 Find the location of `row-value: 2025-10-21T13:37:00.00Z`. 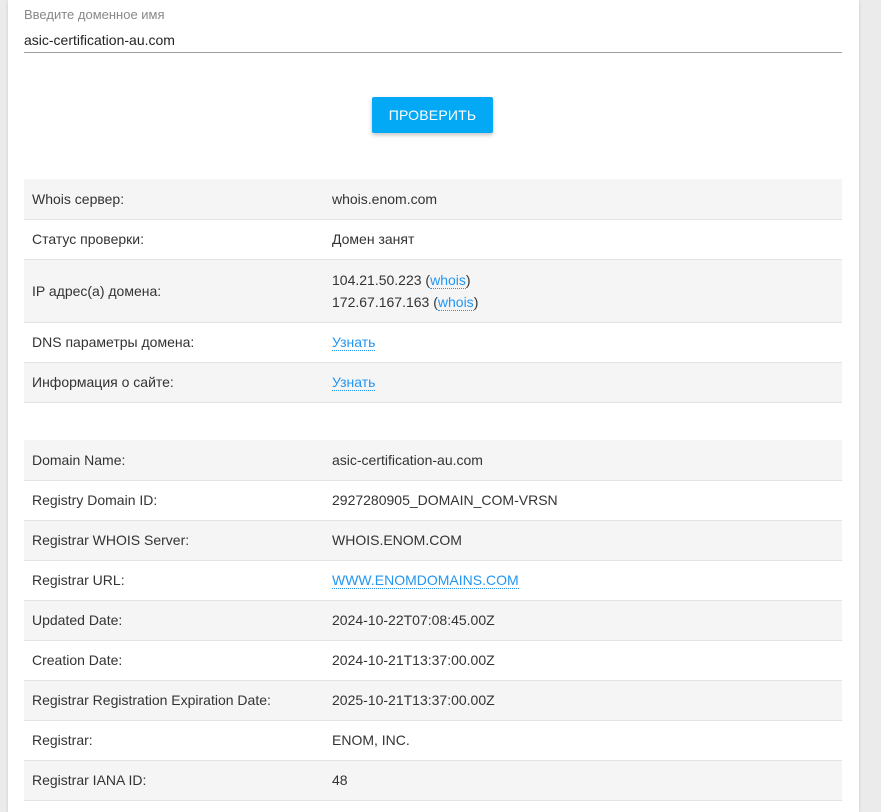

row-value: 2025-10-21T13:37:00.00Z is located at coordinates (583, 700).